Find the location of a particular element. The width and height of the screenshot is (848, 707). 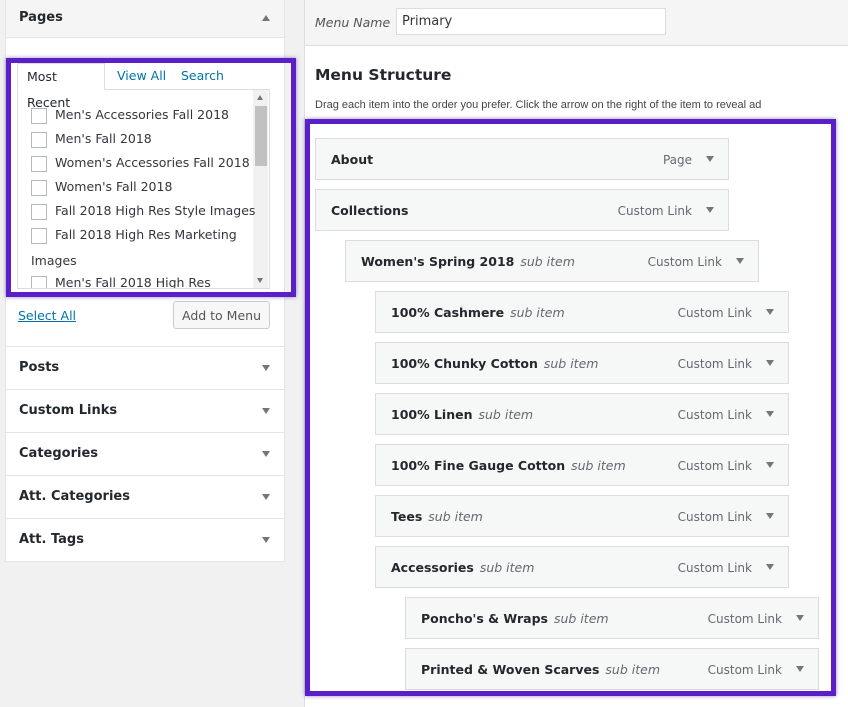

section-title: Posts is located at coordinates (39, 367).